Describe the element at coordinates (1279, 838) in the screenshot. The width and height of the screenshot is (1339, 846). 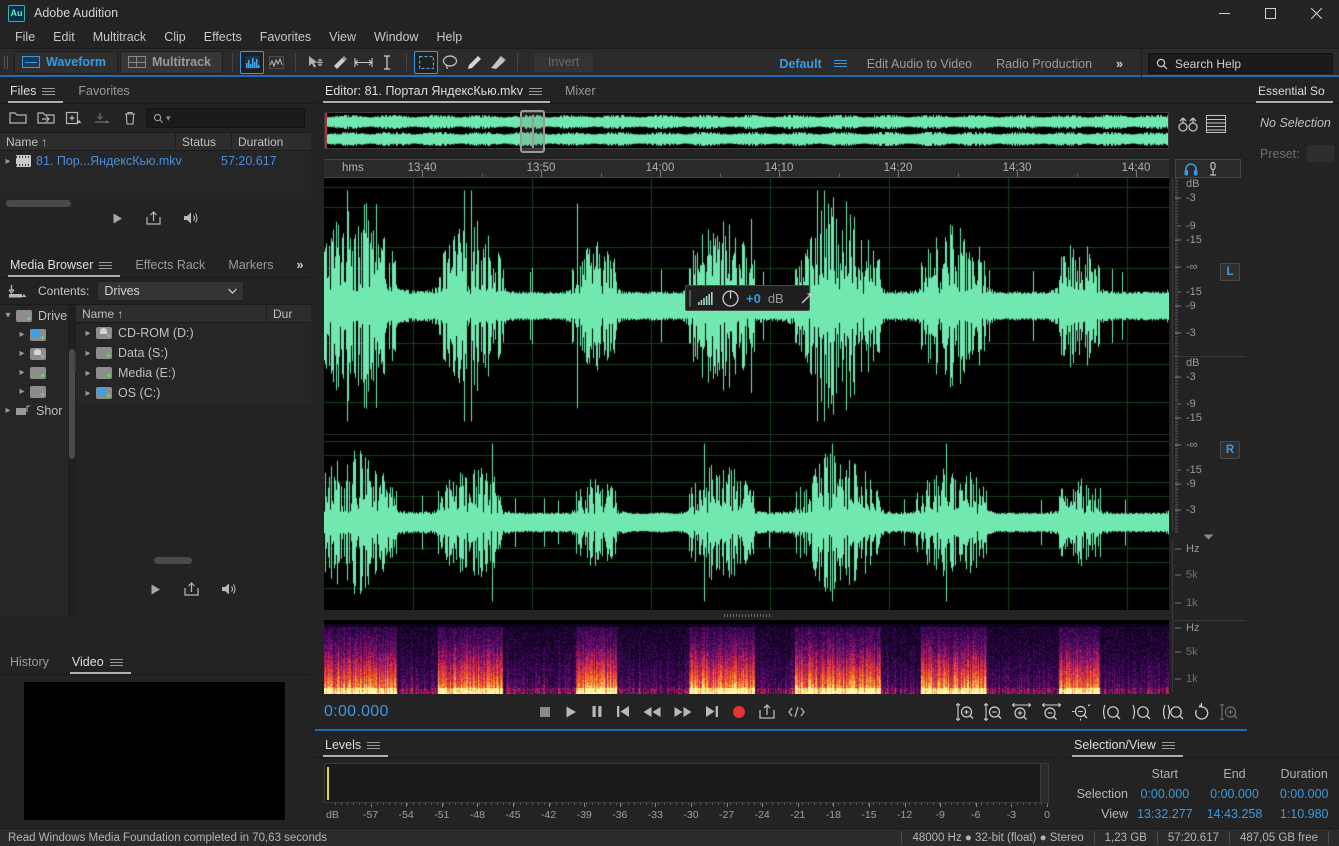
I see `status-free-space: 487,05 GB free` at that location.